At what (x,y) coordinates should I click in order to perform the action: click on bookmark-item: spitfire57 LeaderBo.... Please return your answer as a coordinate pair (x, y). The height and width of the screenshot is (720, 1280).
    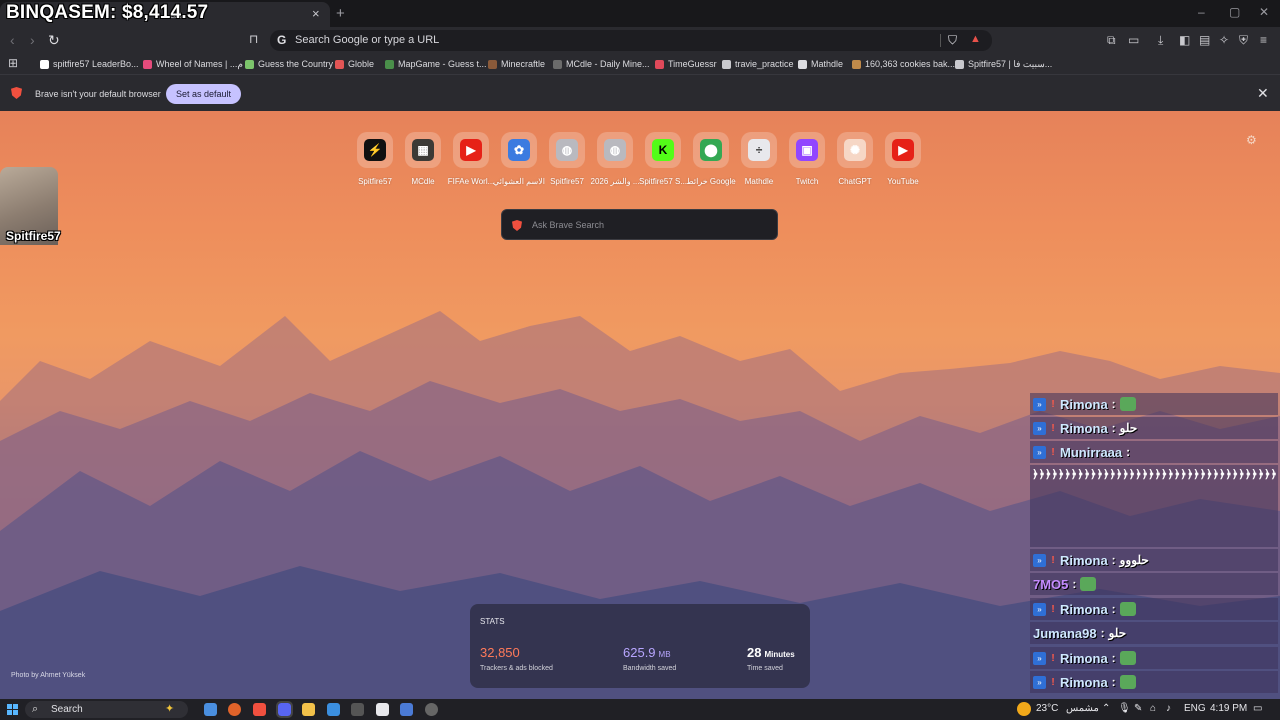
    Looking at the image, I should click on (89, 64).